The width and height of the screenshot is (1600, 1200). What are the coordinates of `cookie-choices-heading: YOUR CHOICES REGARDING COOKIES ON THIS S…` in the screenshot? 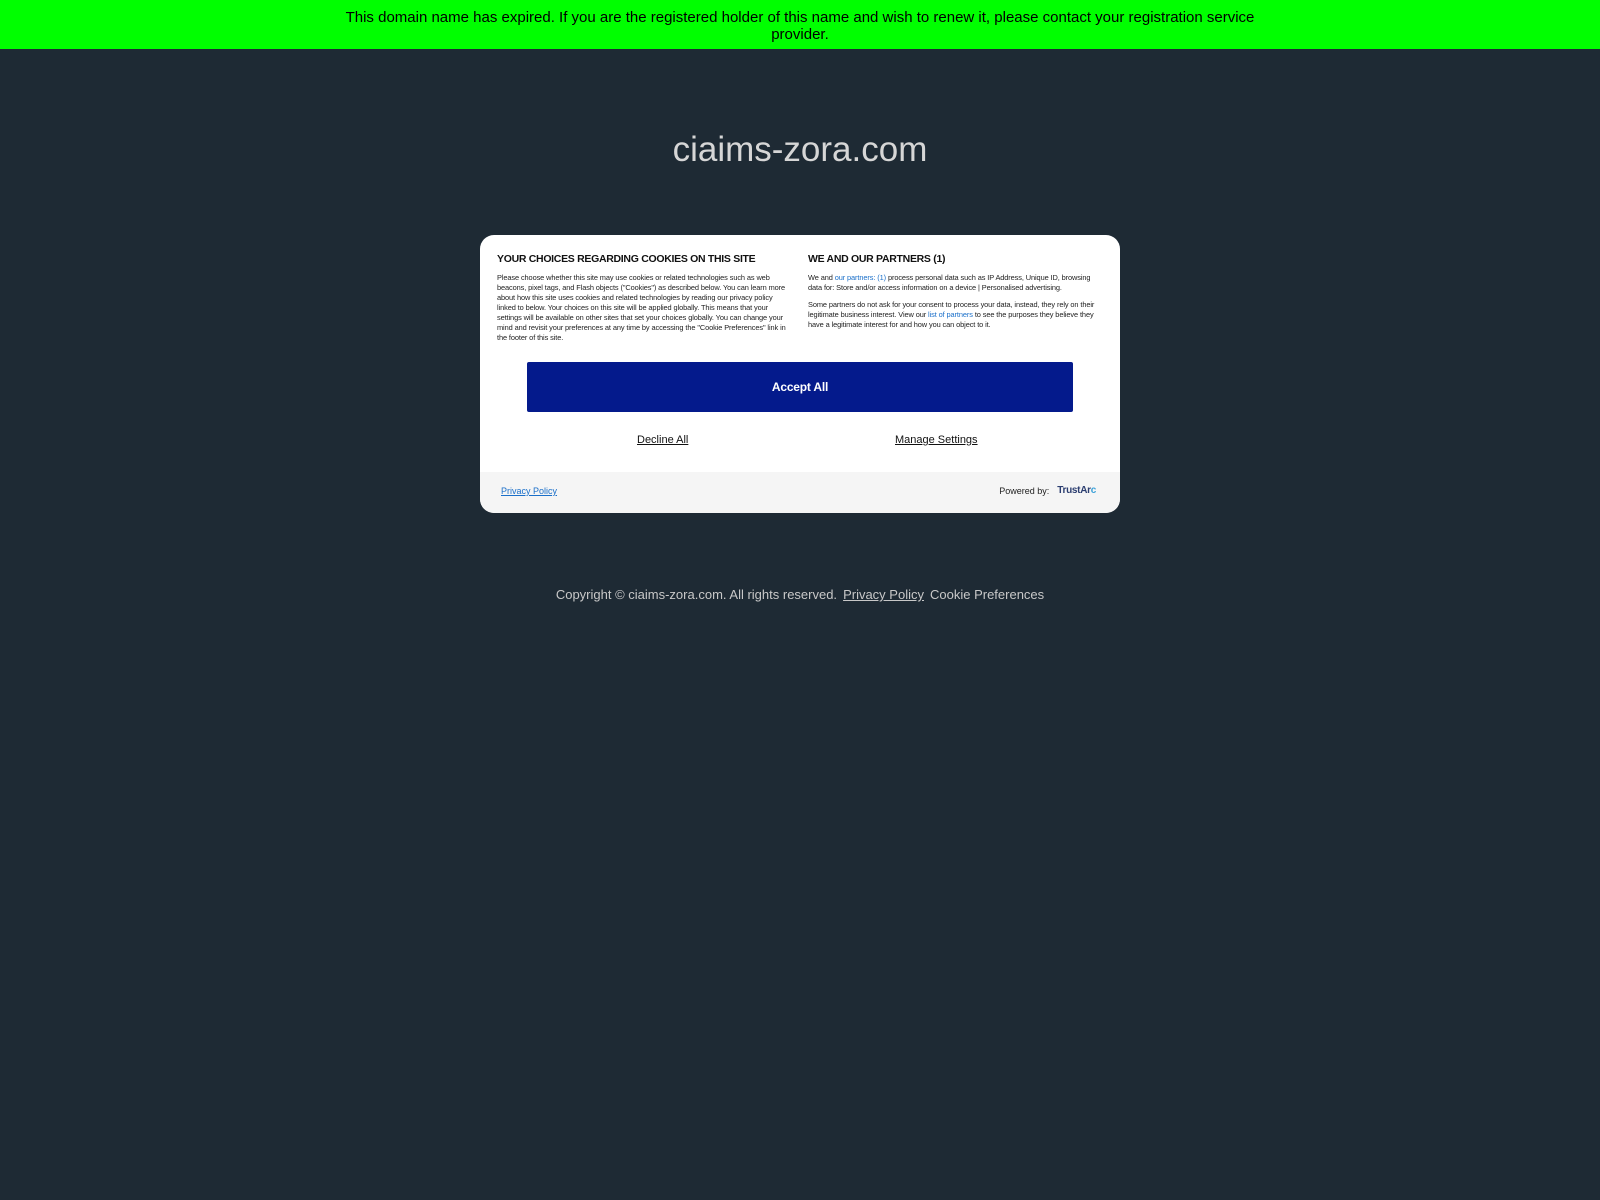 It's located at (626, 259).